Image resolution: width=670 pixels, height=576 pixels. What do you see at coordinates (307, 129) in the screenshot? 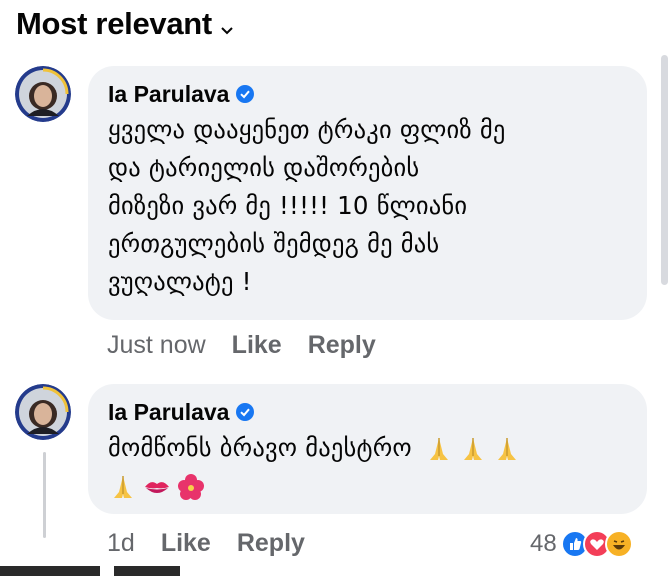
I see `comment-line: ყველა დააყენეთ ტრაკი ფლიზ მე` at bounding box center [307, 129].